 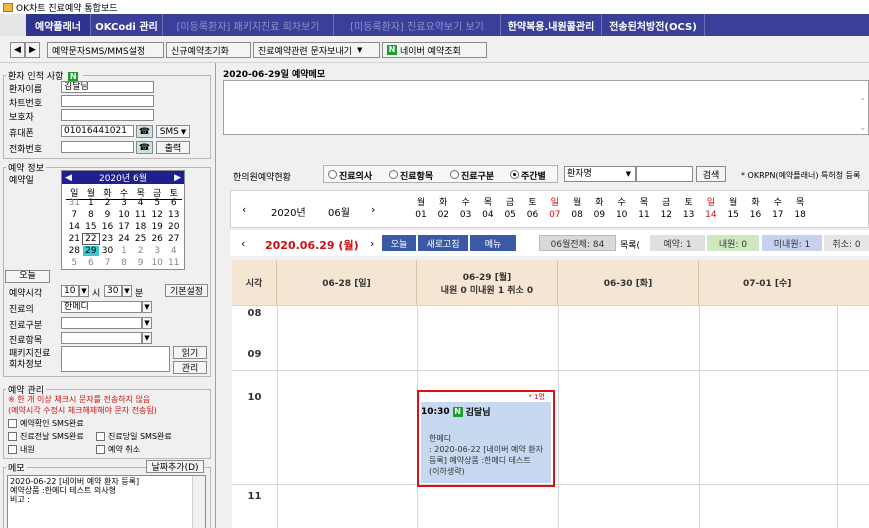 I want to click on new-reset-button: 신규예약초기화, so click(x=208, y=50).